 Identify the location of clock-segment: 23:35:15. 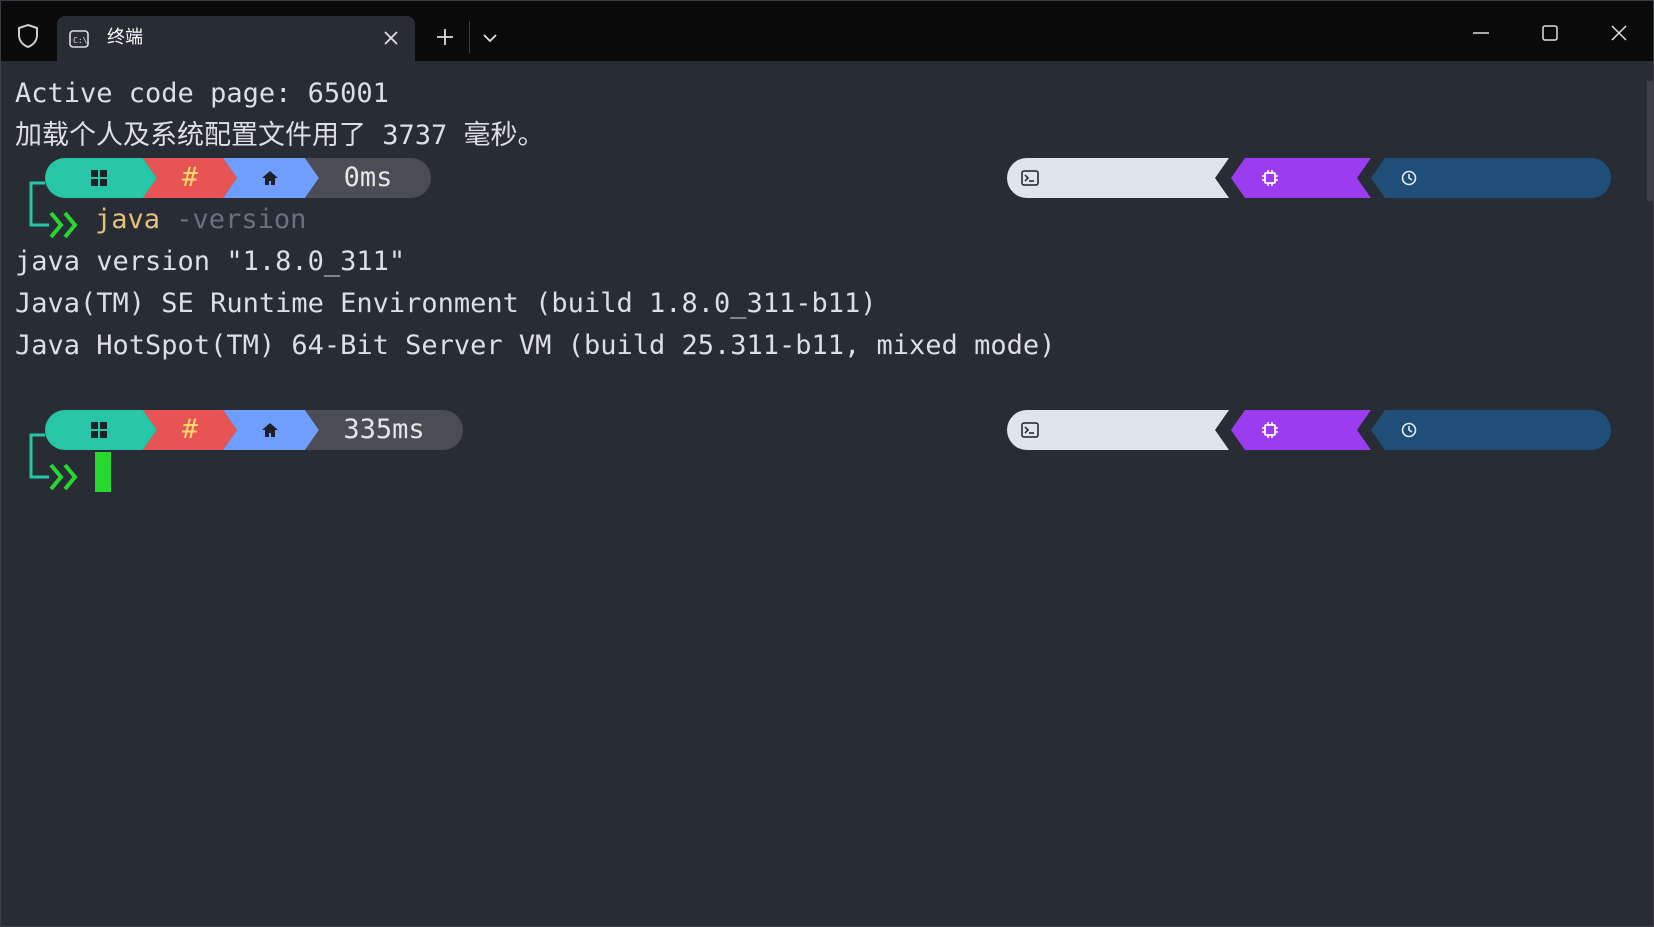
(1491, 430).